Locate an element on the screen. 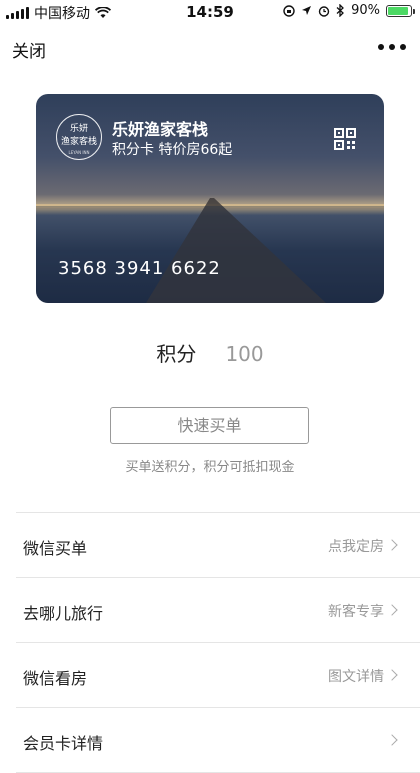 This screenshot has width=420, height=773. list-item-label: 微信看房 is located at coordinates (55, 678).